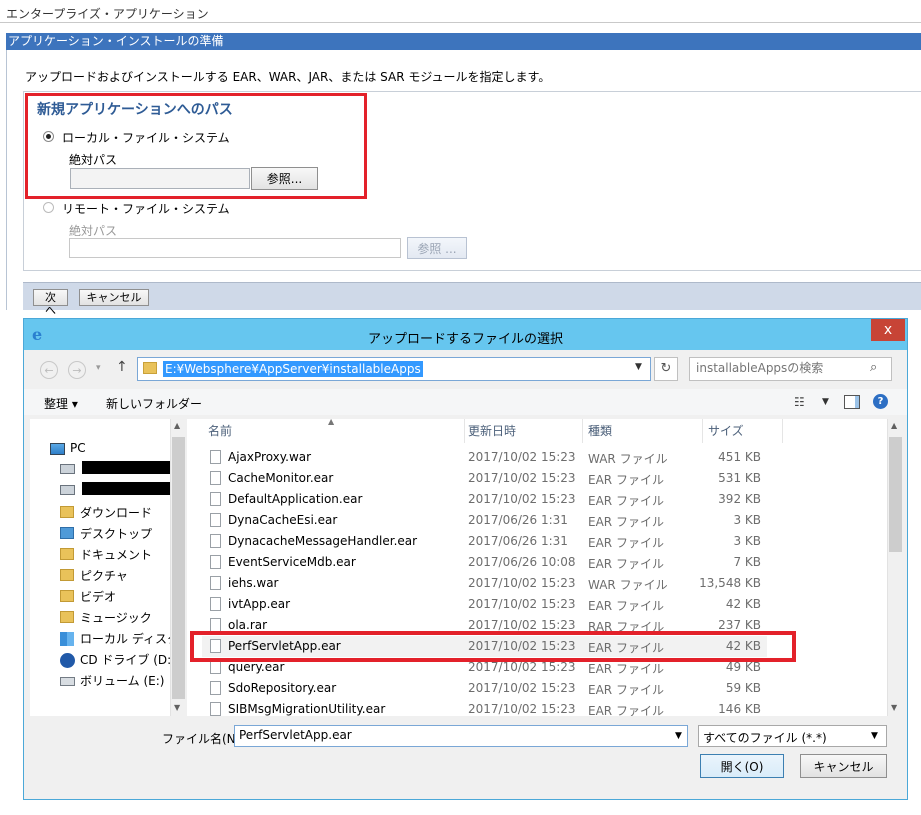 This screenshot has height=815, width=921. What do you see at coordinates (48, 207) in the screenshot?
I see `remote-radio` at bounding box center [48, 207].